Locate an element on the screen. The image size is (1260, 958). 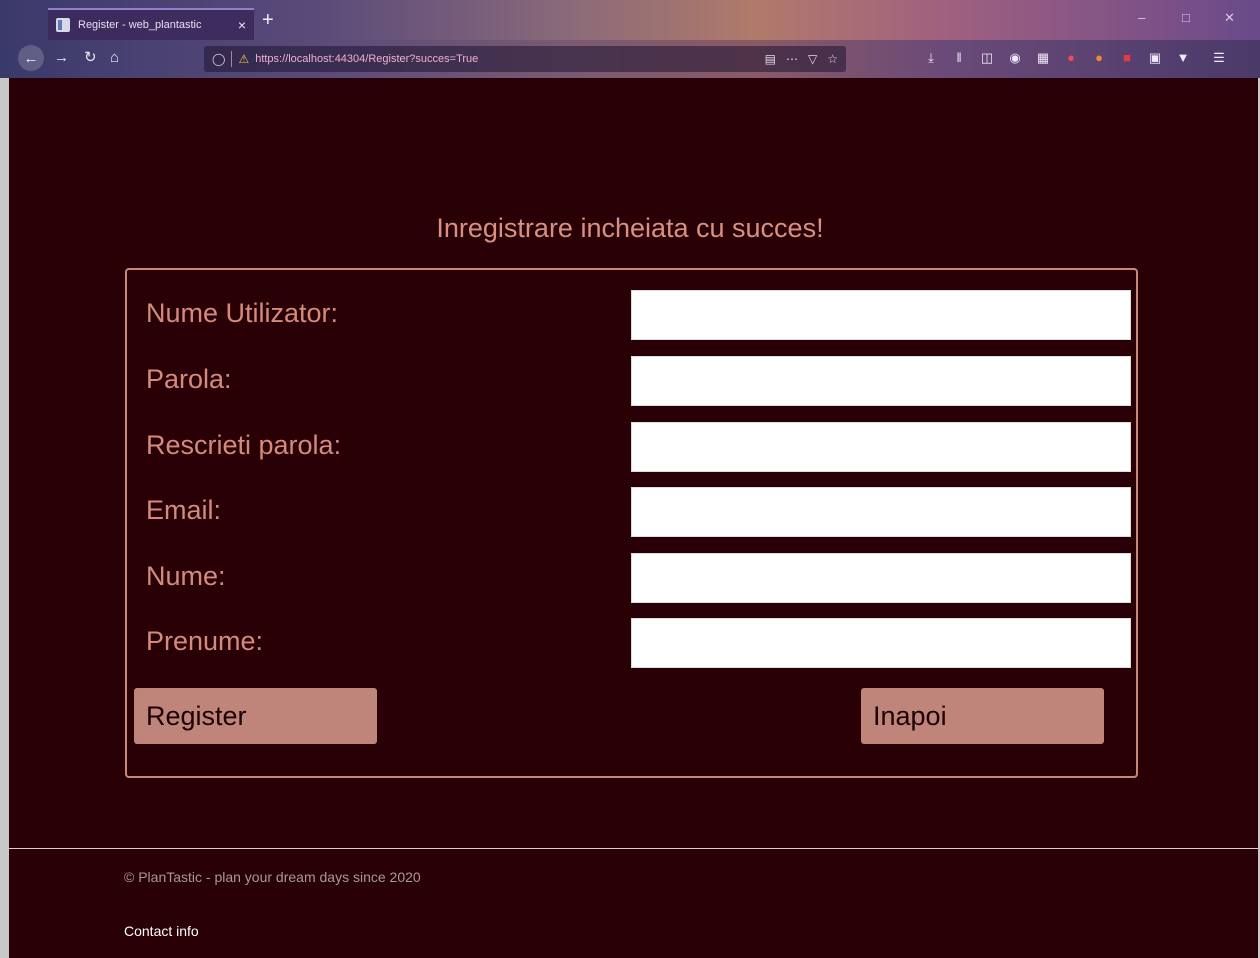
home-icon: ⌂ is located at coordinates (114, 58).